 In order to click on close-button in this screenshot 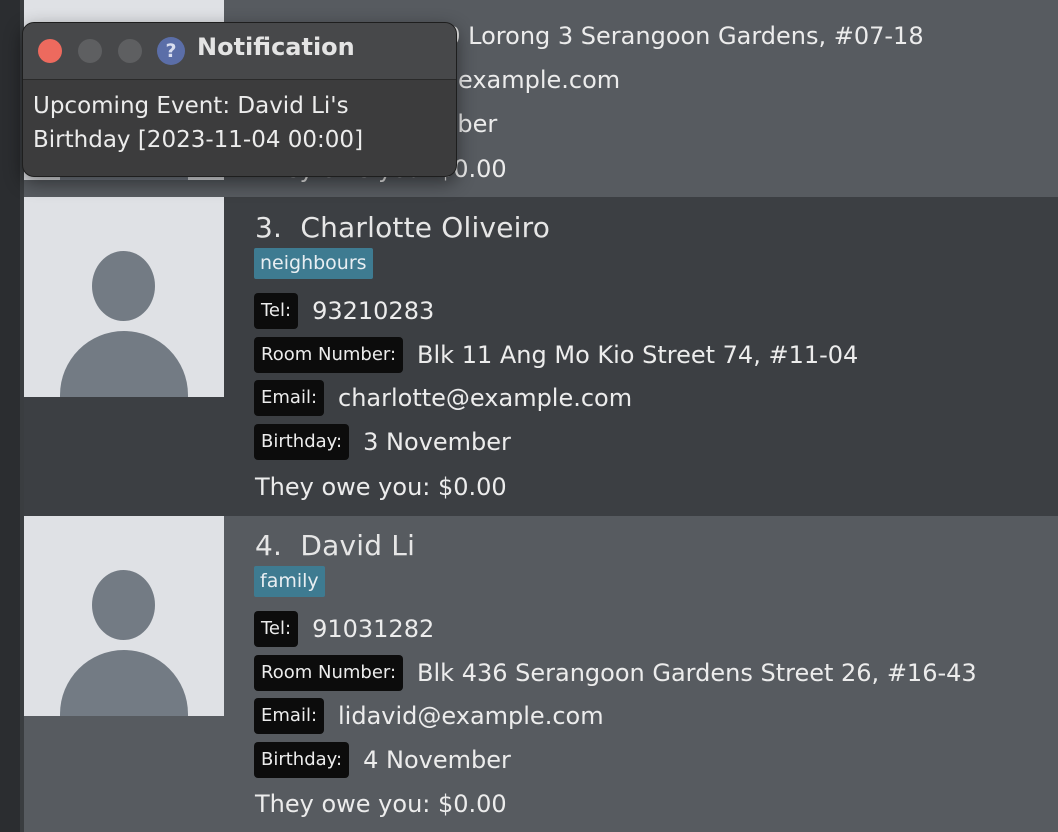, I will do `click(50, 51)`.